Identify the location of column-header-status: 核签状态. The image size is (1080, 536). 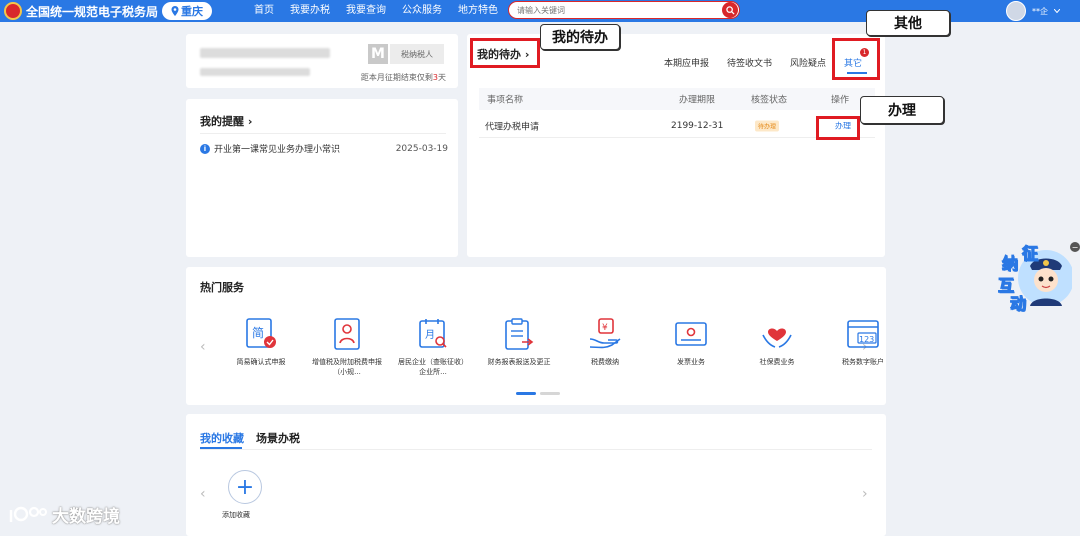
(769, 100).